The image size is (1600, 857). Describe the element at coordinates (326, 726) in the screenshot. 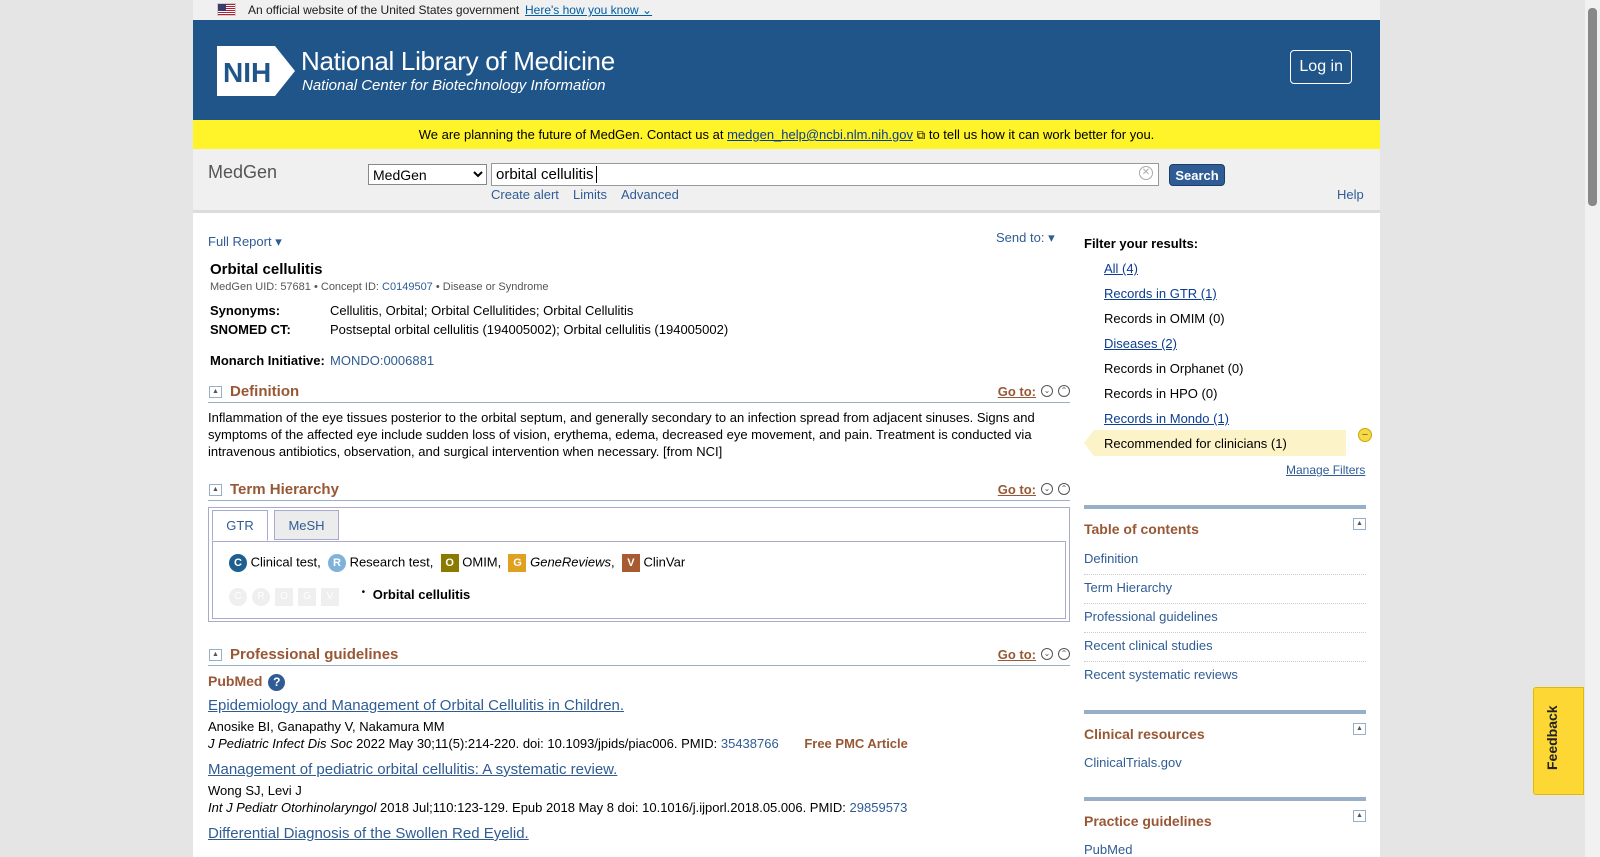

I see `article-authors: Anosike BI, Ganapathy V, Nakamura MM` at that location.